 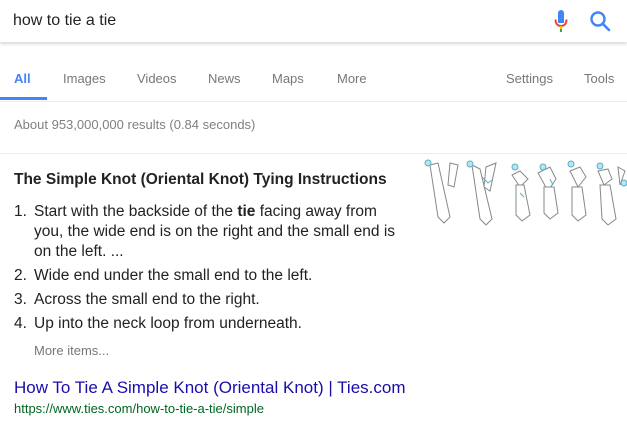 What do you see at coordinates (20, 211) in the screenshot?
I see `list-number: 1.` at bounding box center [20, 211].